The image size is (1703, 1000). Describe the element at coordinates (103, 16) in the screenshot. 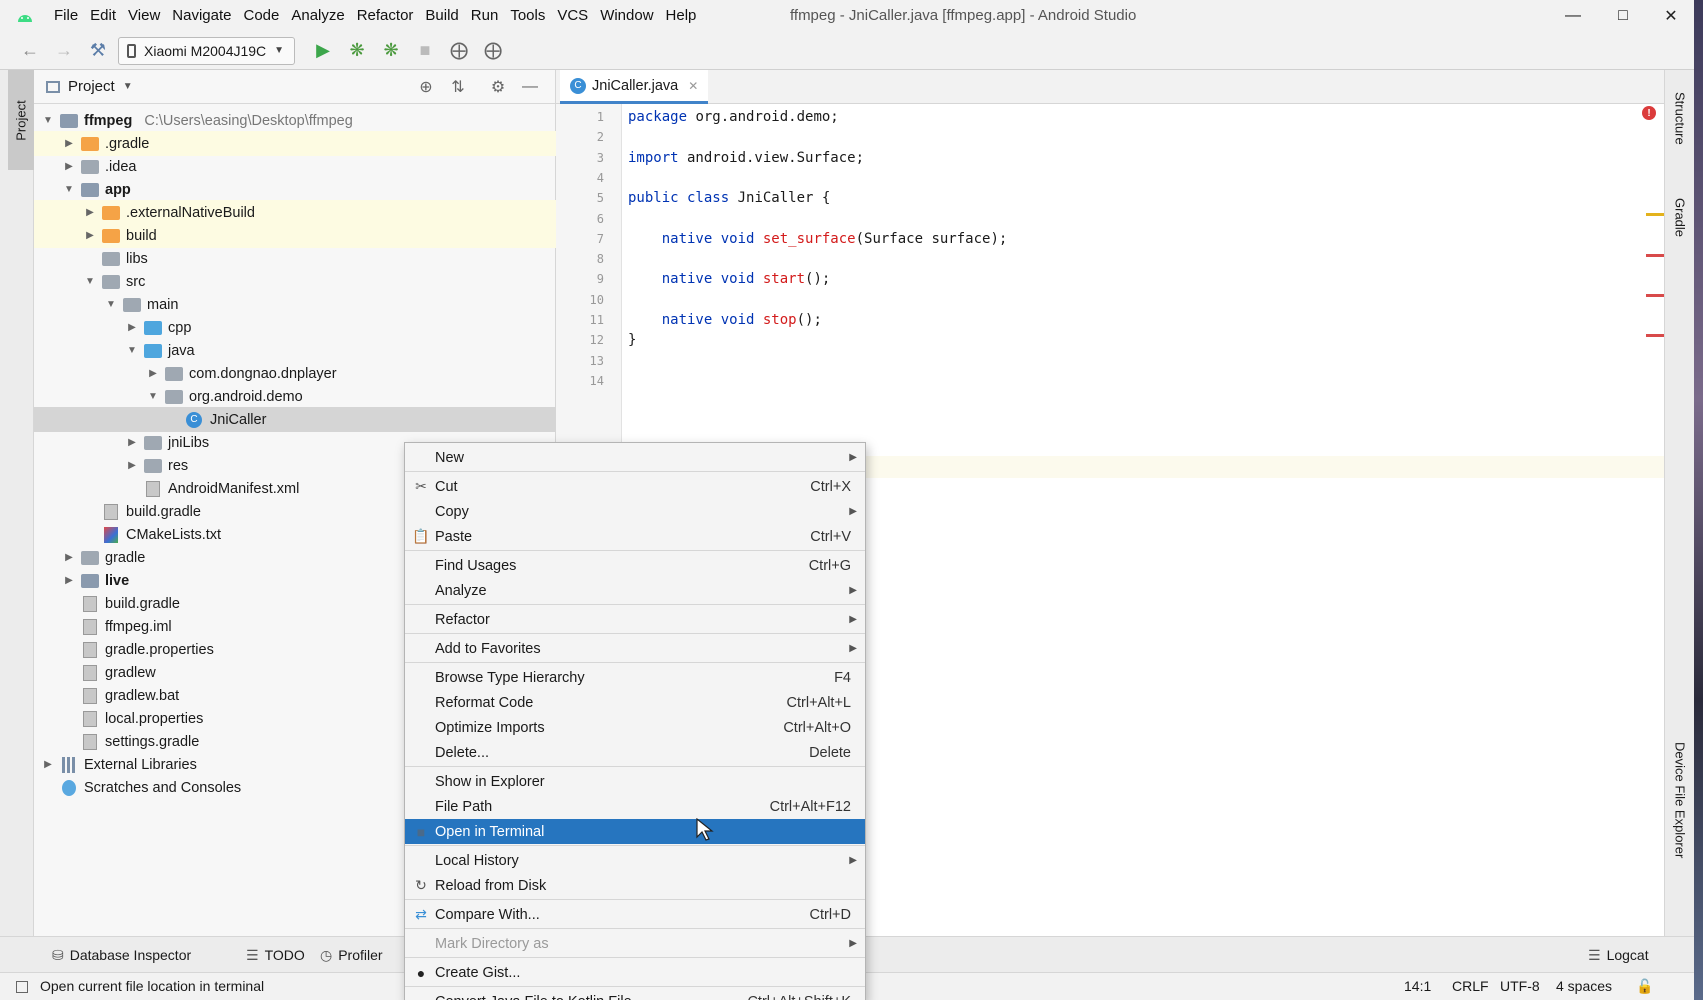

I see `menu-edit: Edit` at that location.